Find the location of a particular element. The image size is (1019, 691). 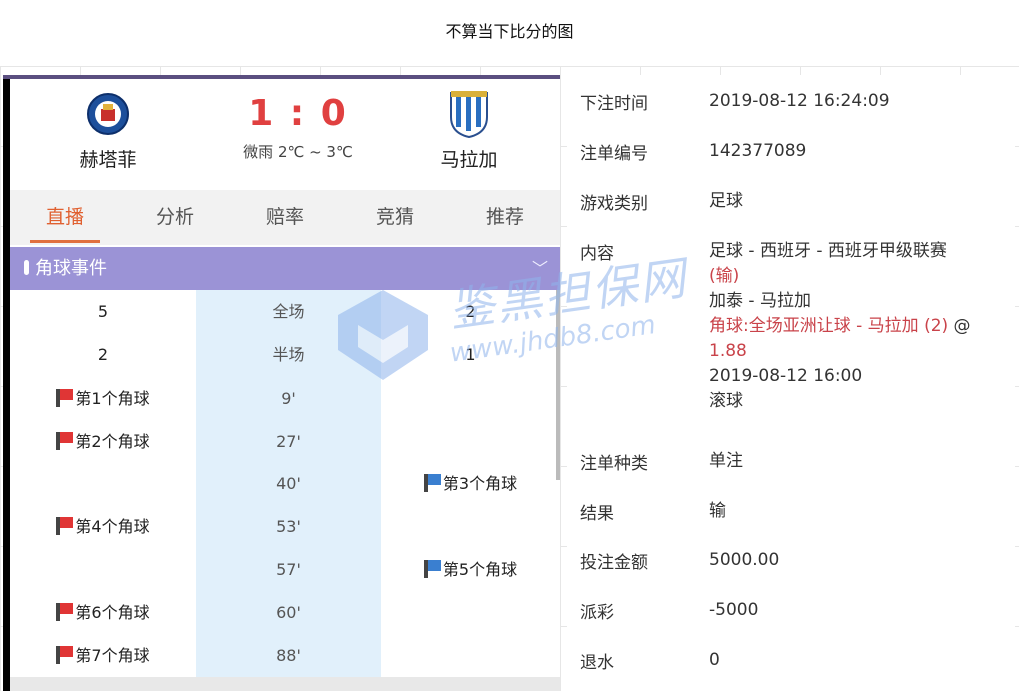

period-label: 半场 is located at coordinates (288, 354).